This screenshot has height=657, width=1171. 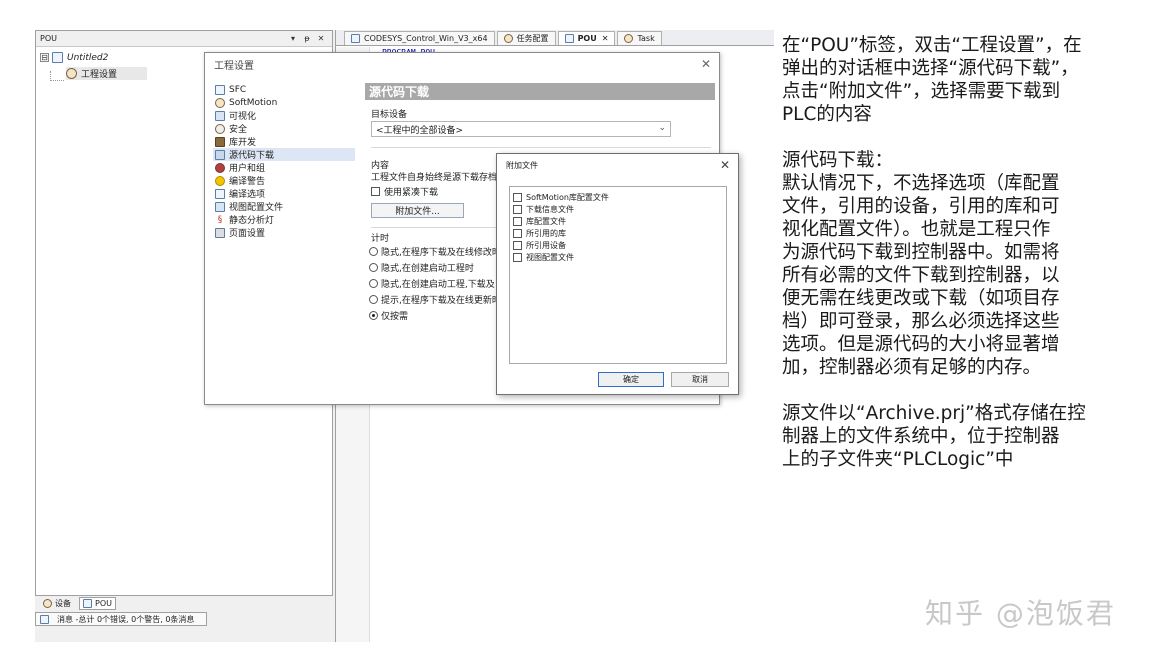 What do you see at coordinates (253, 102) in the screenshot?
I see `nav-label: SoftMotion` at bounding box center [253, 102].